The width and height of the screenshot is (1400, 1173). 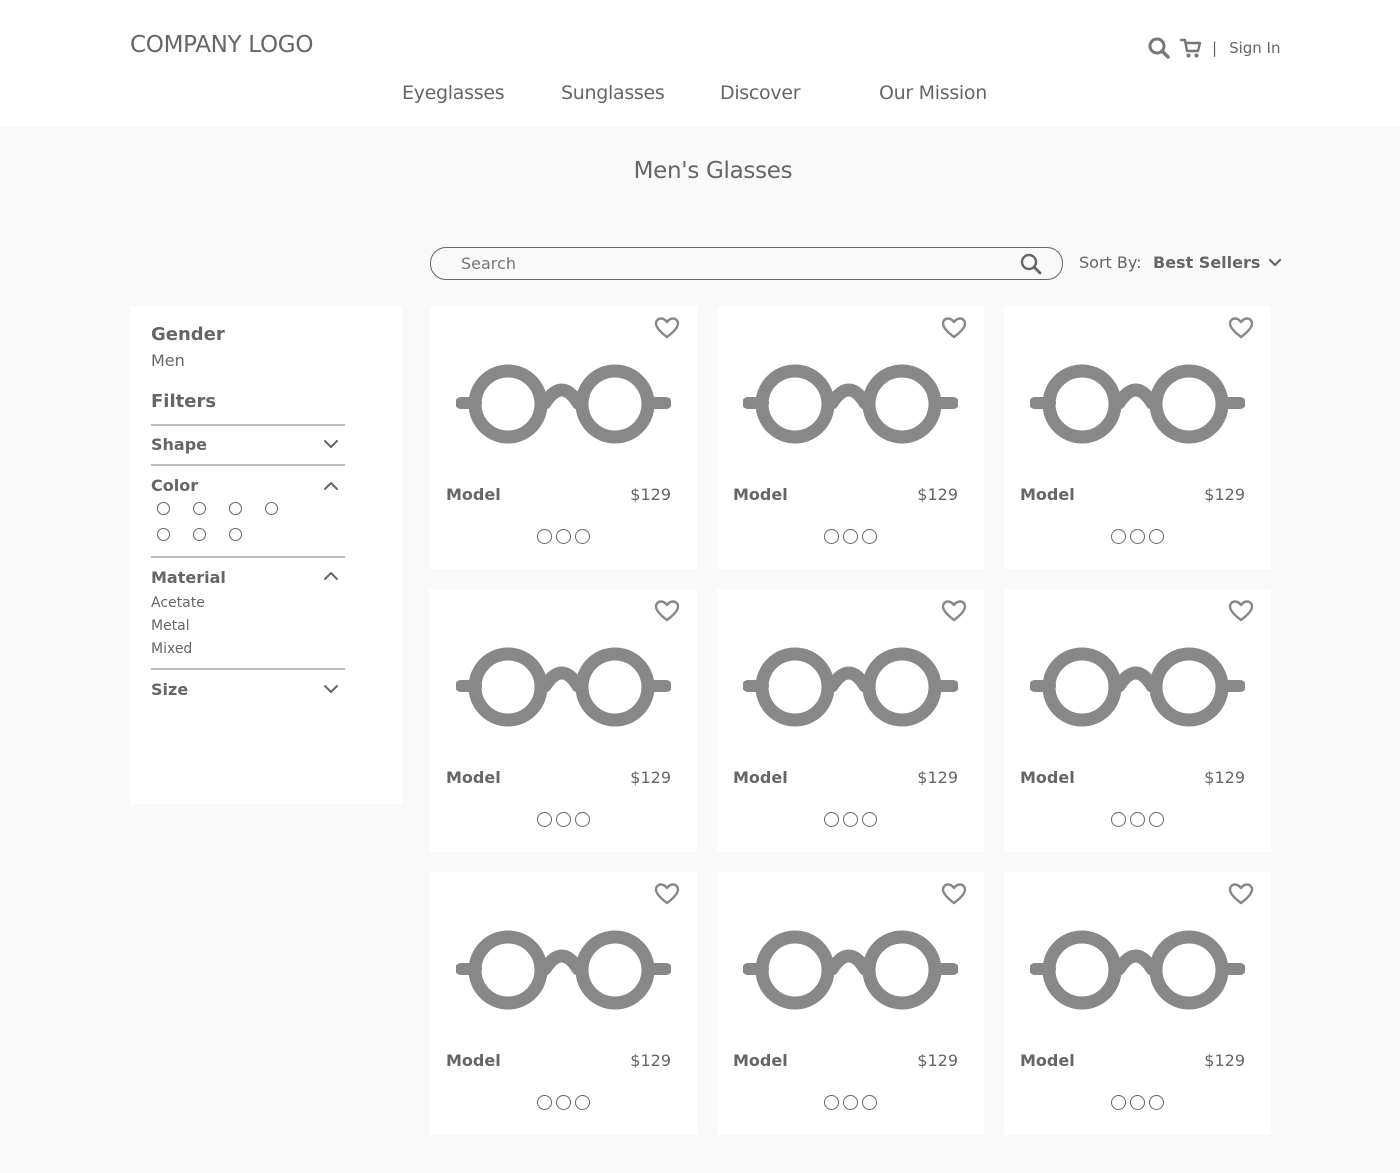 I want to click on nav-item-sunglasses: Sunglasses, so click(x=613, y=93).